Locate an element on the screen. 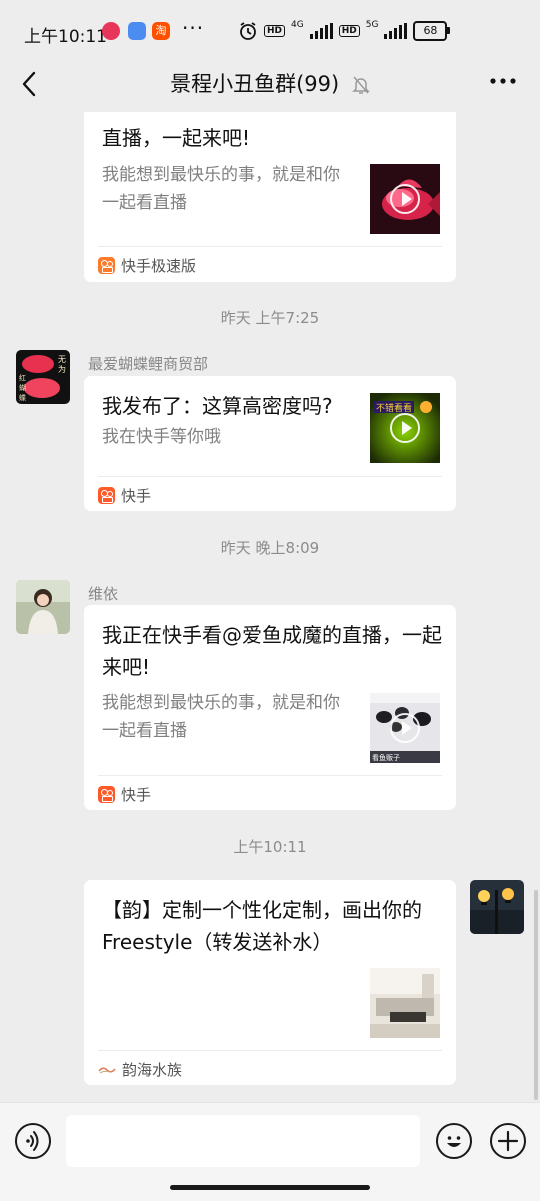 Image resolution: width=540 pixels, height=1201 pixels. kuaishou-lite-logo-icon is located at coordinates (106, 265).